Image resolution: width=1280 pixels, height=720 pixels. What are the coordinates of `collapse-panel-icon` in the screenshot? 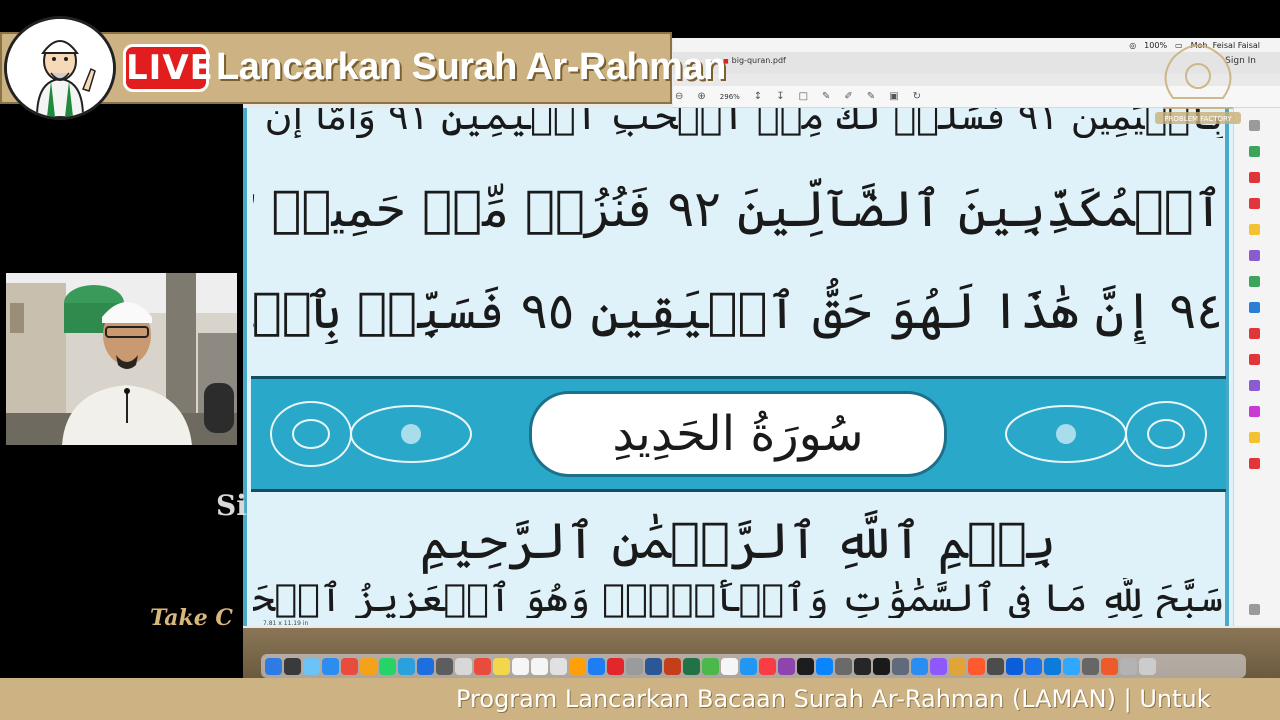 It's located at (1254, 609).